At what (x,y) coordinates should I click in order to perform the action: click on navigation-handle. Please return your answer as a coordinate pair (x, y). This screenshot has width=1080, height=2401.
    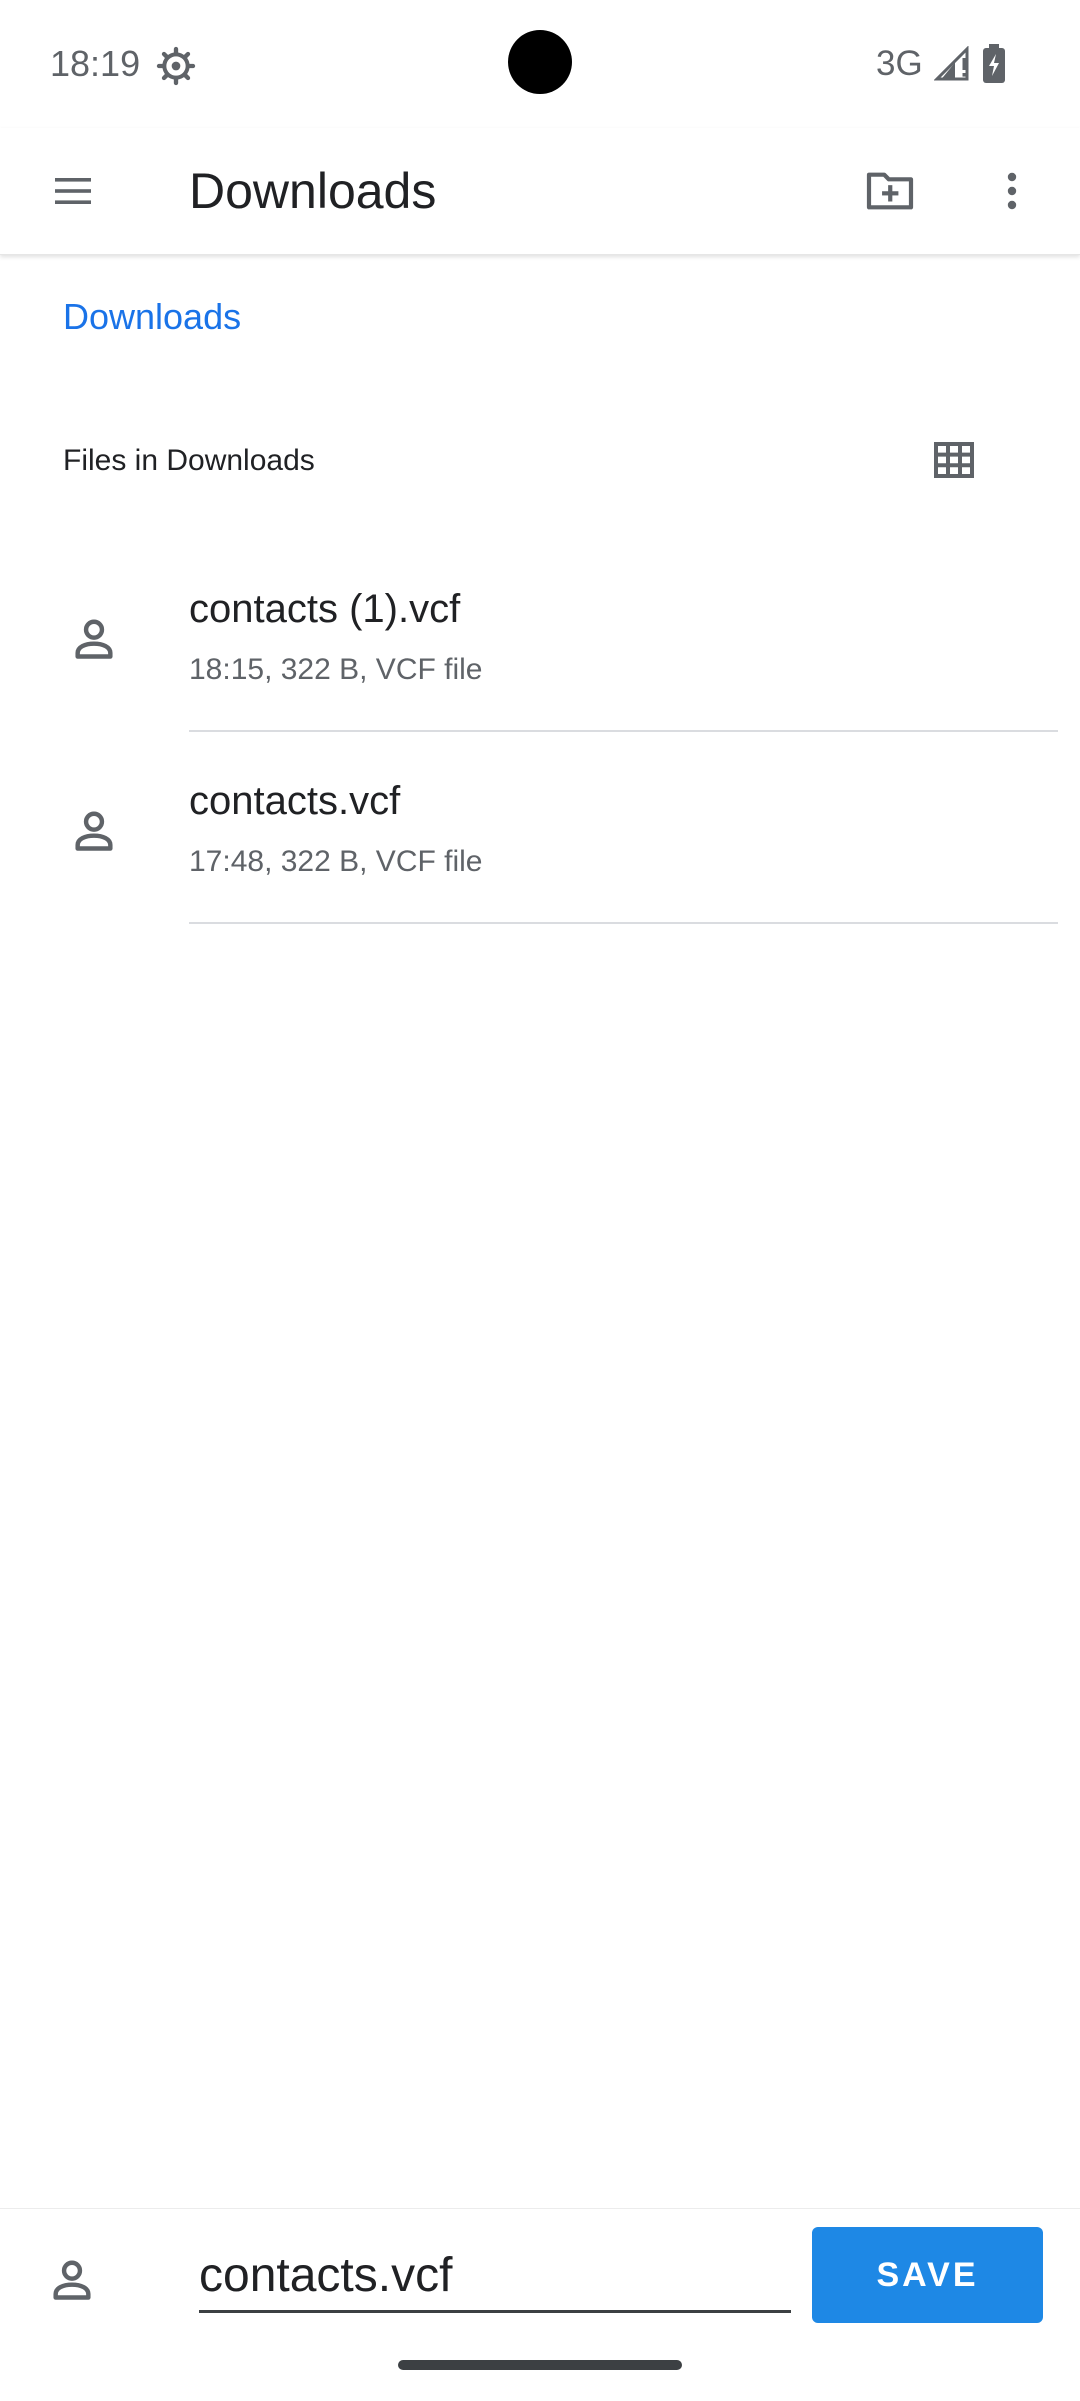
    Looking at the image, I should click on (540, 2365).